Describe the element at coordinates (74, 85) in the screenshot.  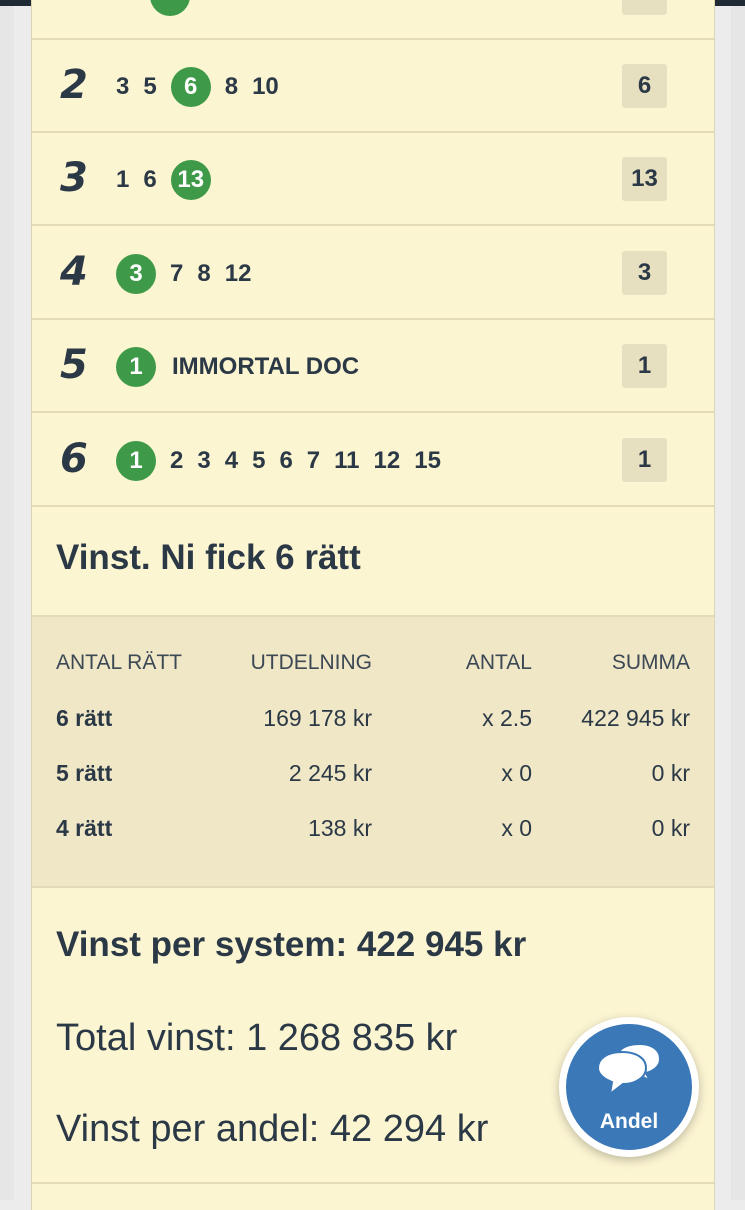
I see `leg-number: 2` at that location.